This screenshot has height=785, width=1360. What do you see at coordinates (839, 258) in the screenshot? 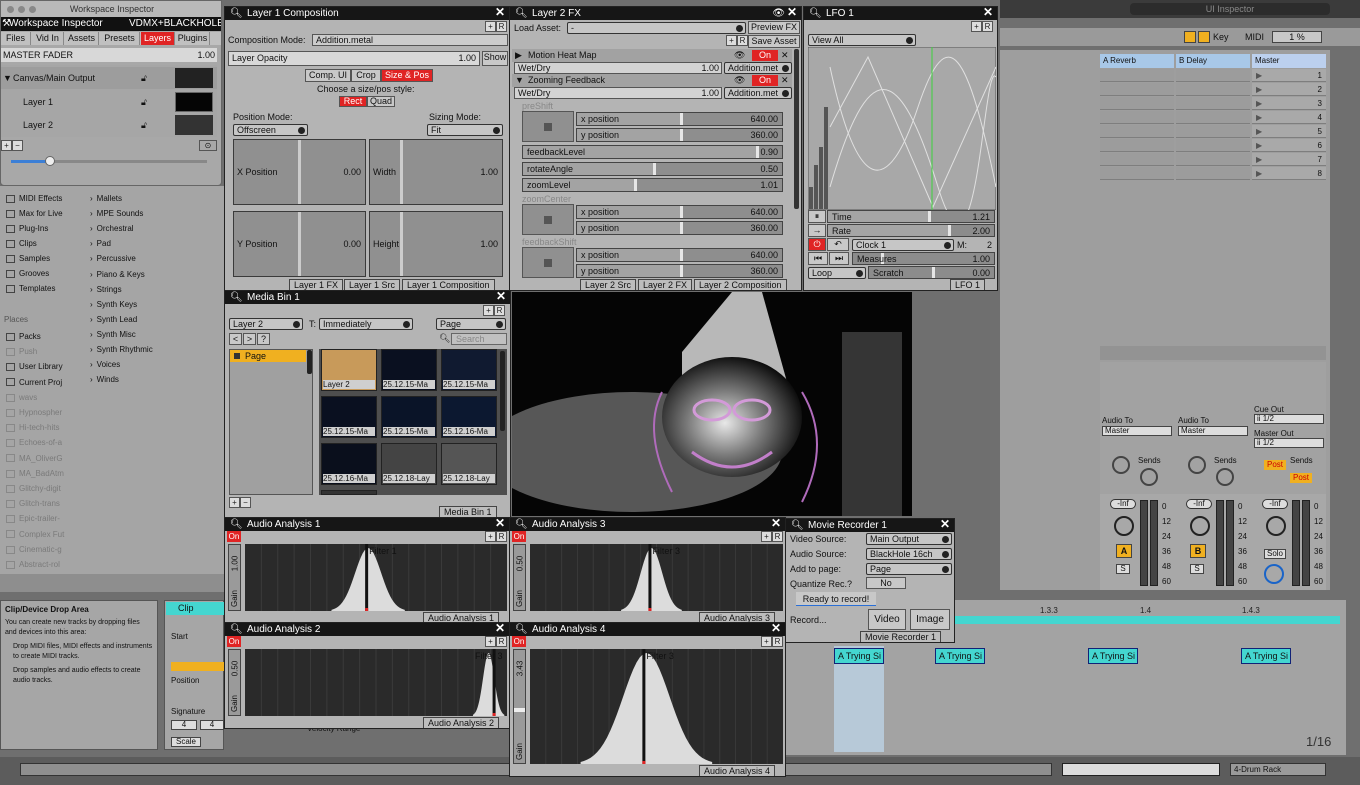
I see `lfo-forward-button: ⏭` at bounding box center [839, 258].